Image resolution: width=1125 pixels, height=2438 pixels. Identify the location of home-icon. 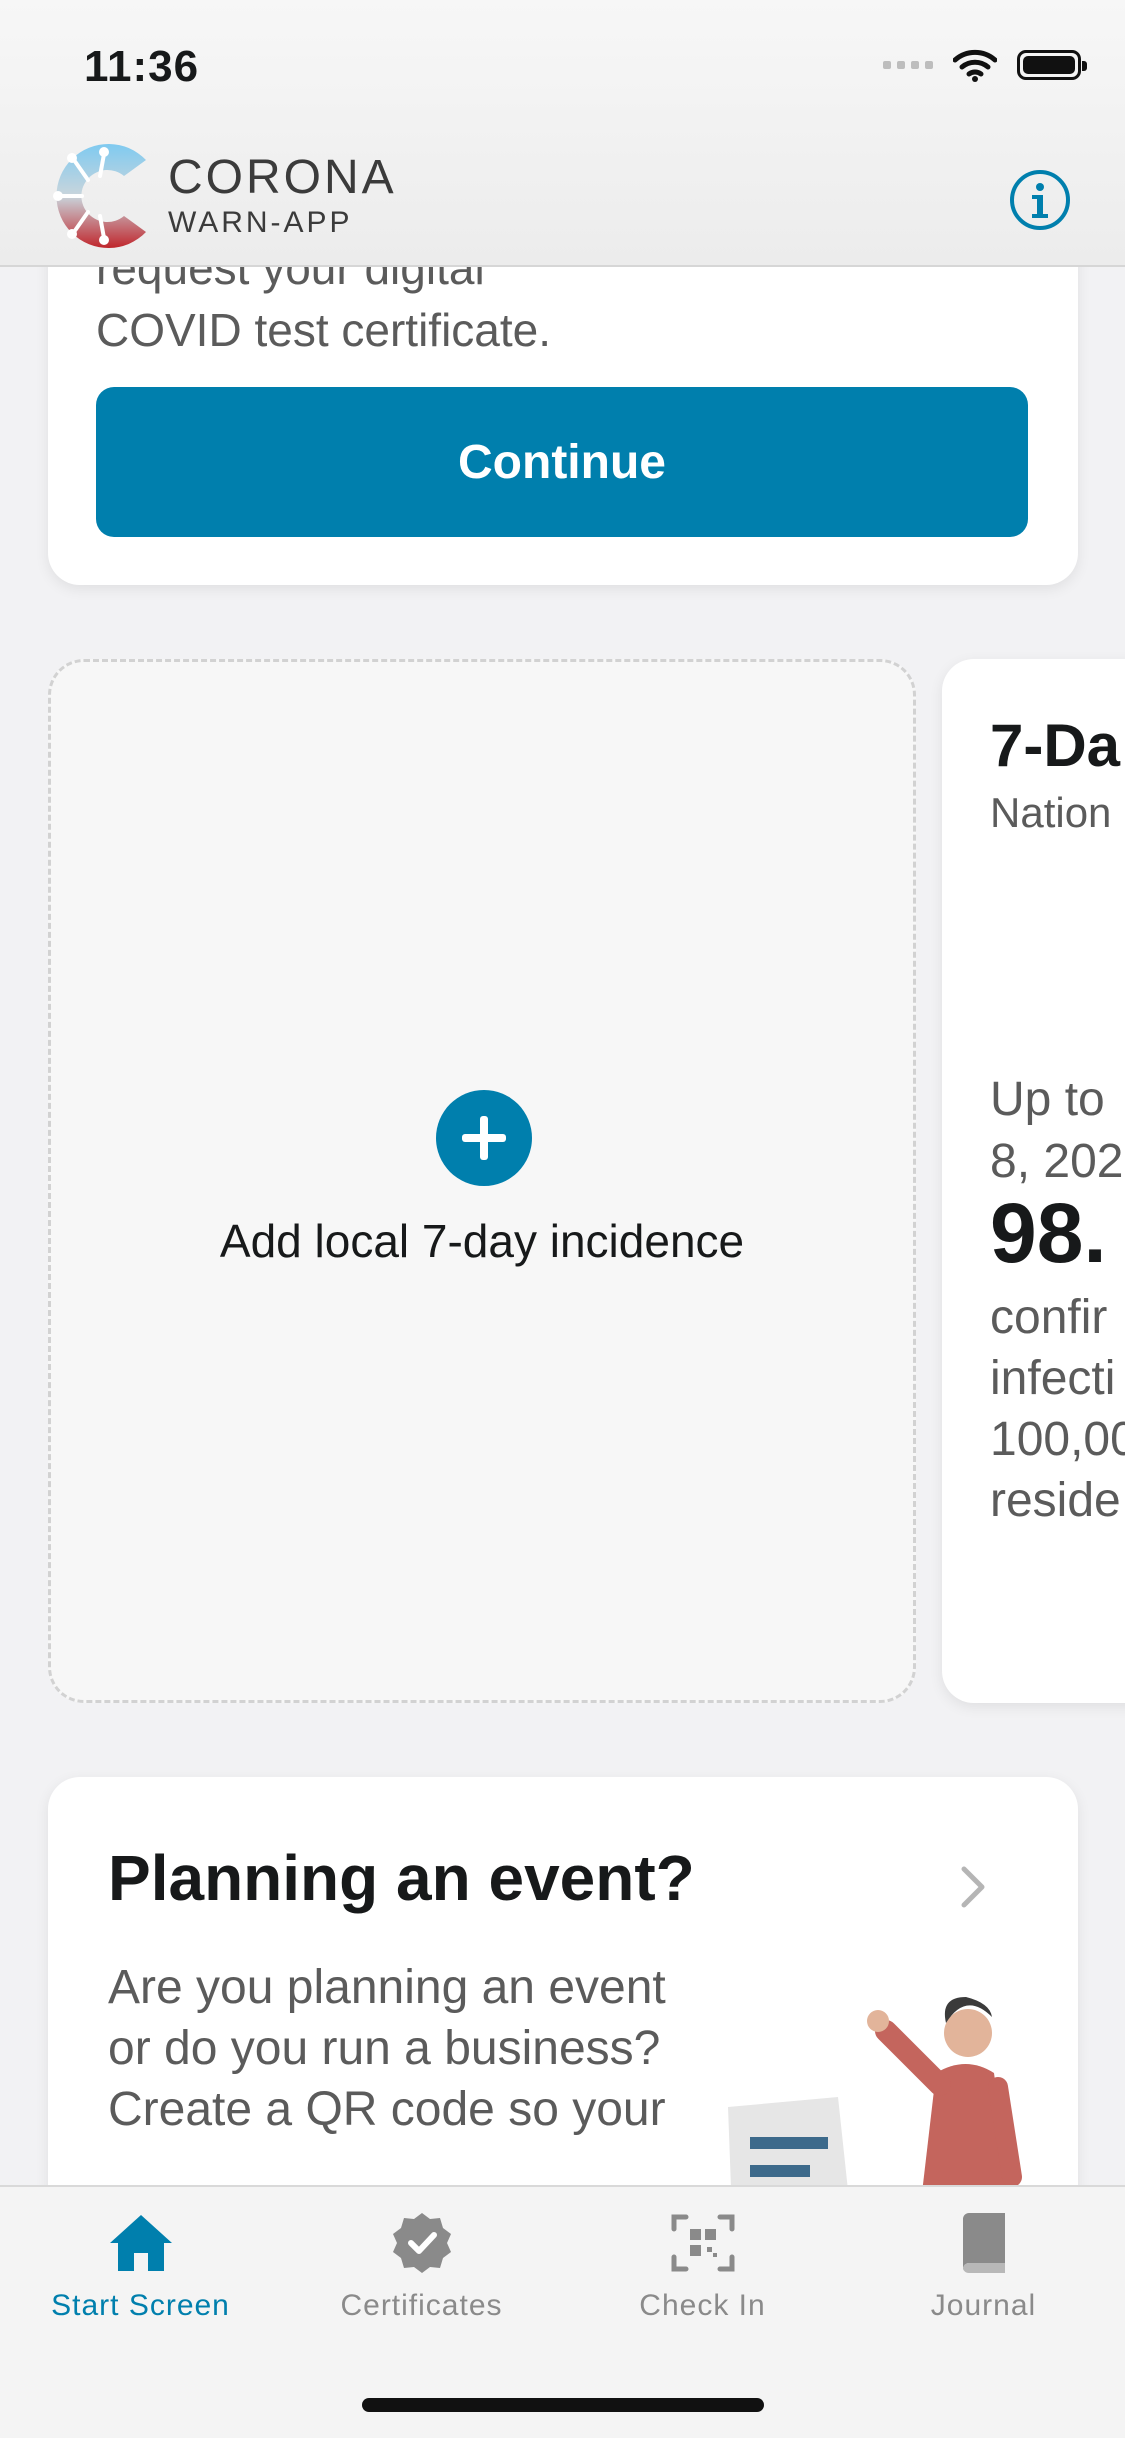
(140, 2243).